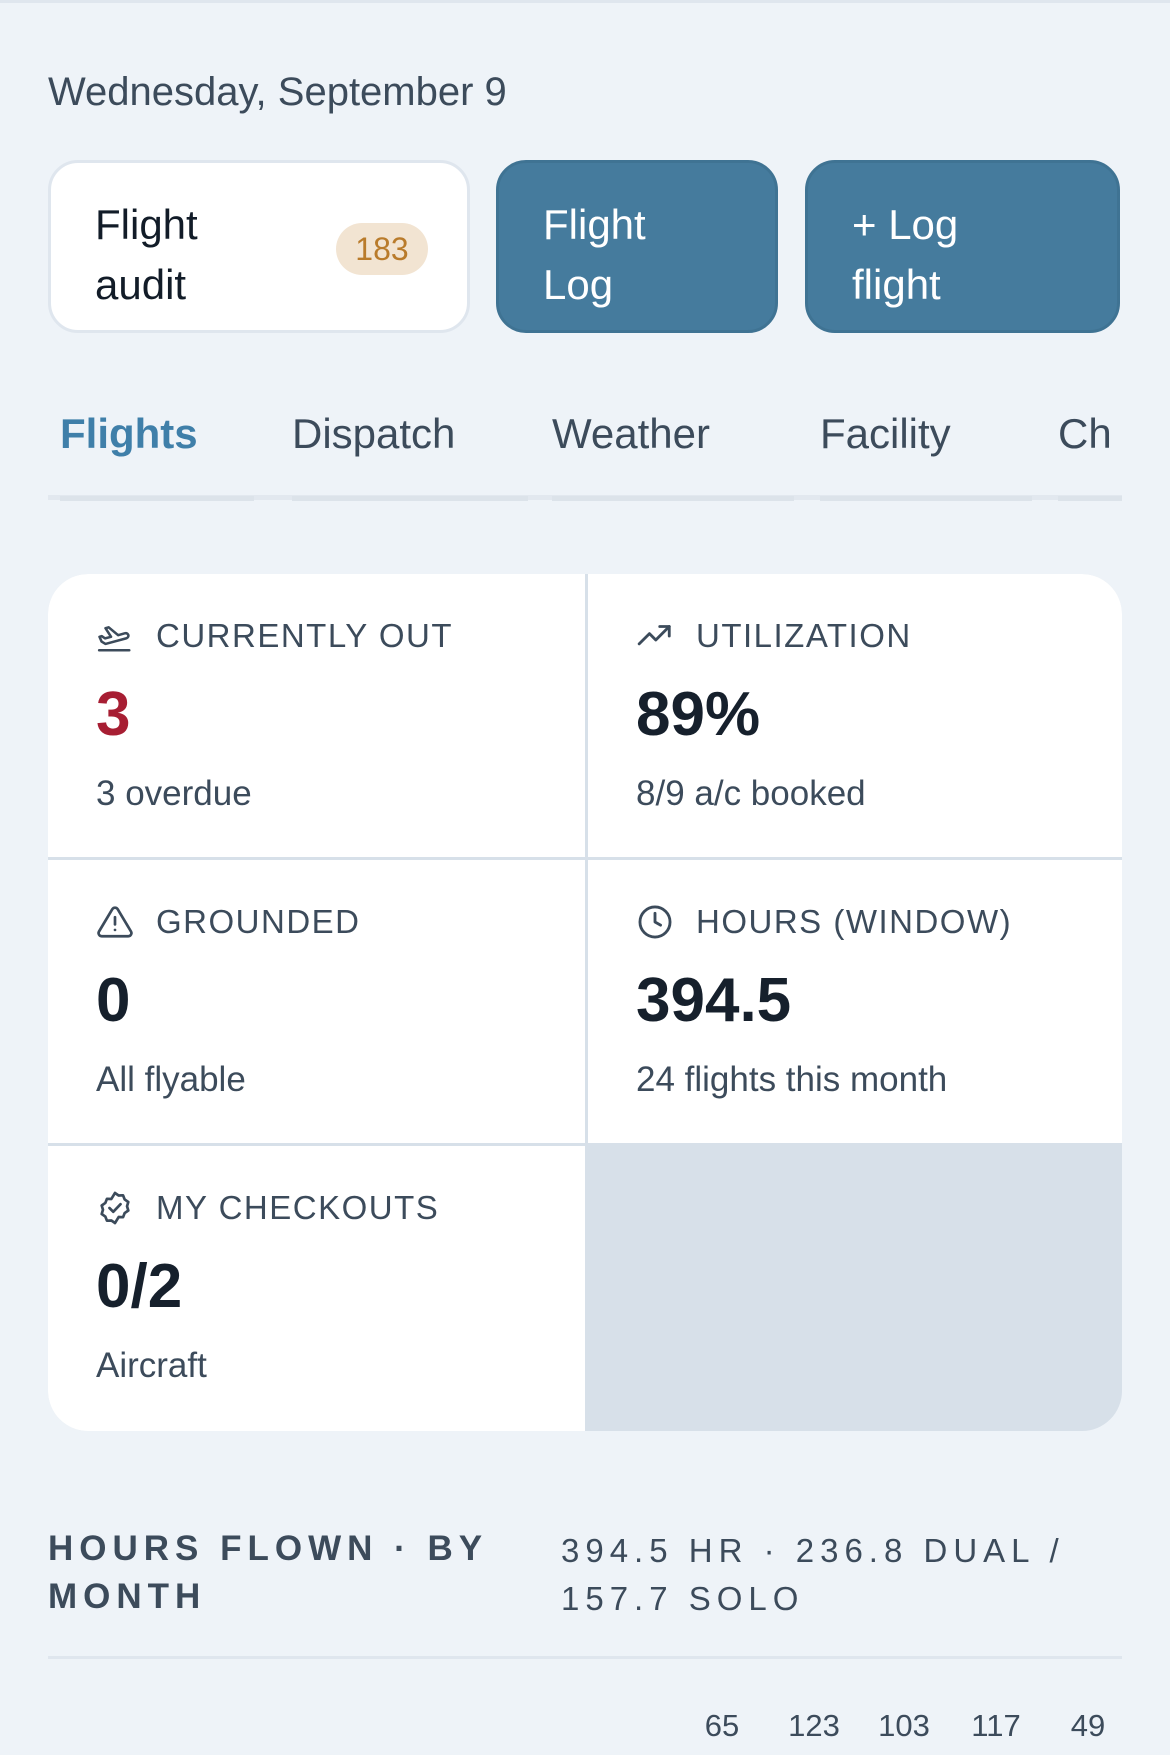  What do you see at coordinates (146, 254) in the screenshot?
I see `flight-audit-label: Flight audit` at bounding box center [146, 254].